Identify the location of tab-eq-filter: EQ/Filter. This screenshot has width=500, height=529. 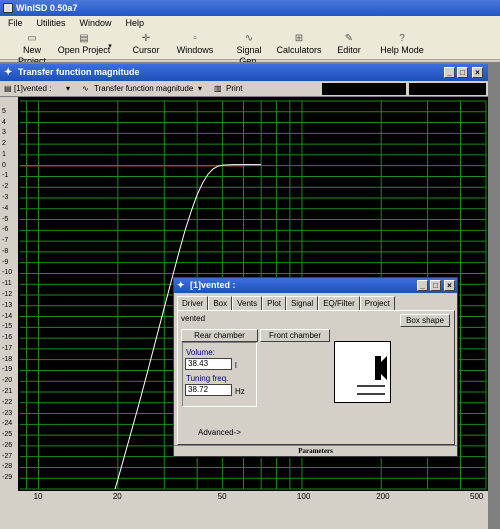
(339, 303).